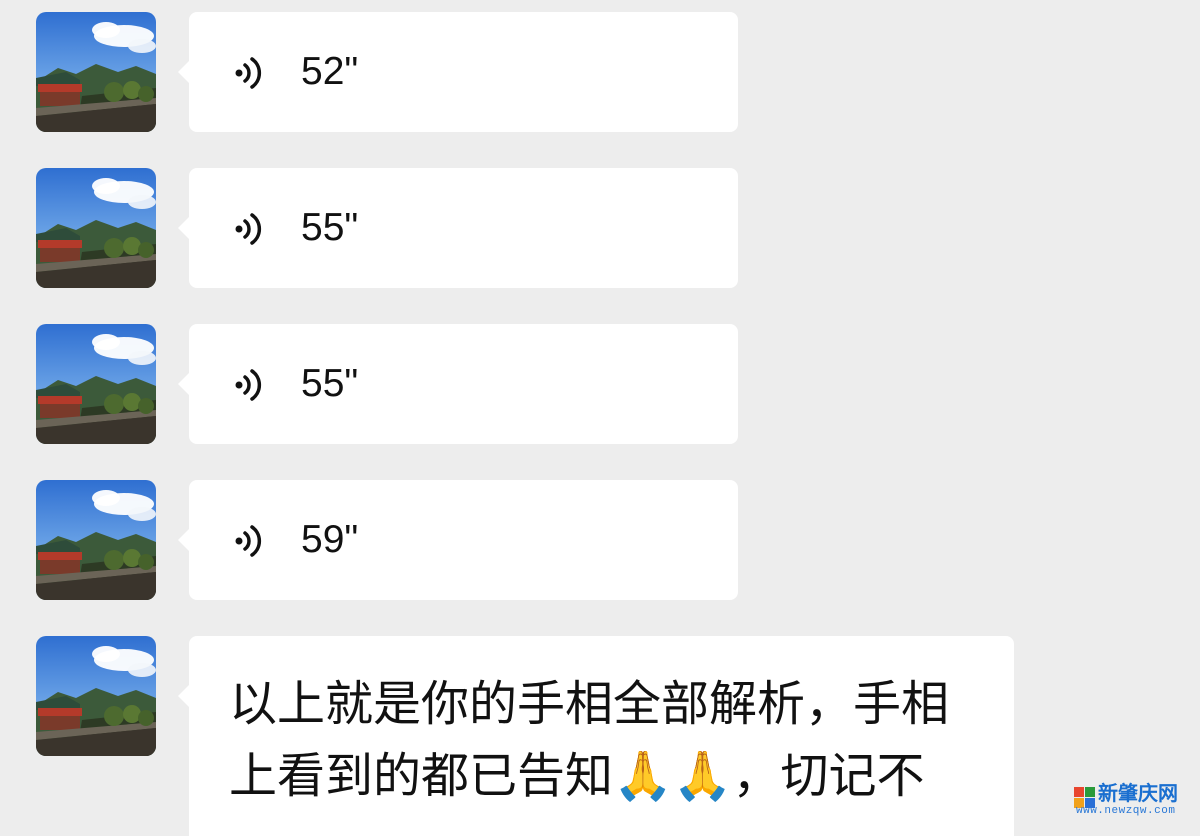 The width and height of the screenshot is (1200, 836). Describe the element at coordinates (589, 704) in the screenshot. I see `message-text-line: 以上就是你的手相全部解析，手相` at that location.